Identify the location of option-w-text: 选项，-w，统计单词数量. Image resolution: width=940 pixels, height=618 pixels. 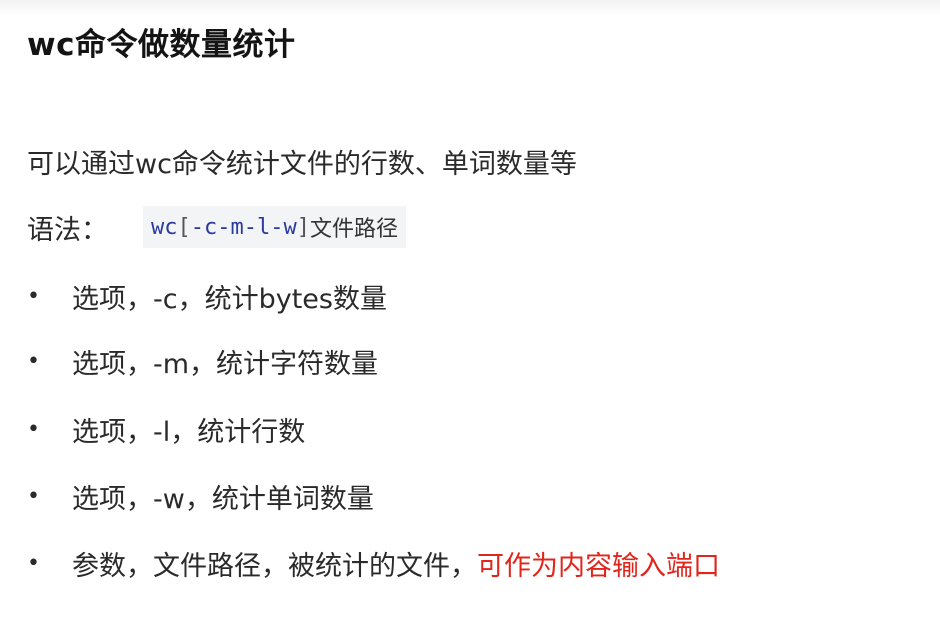
(223, 499).